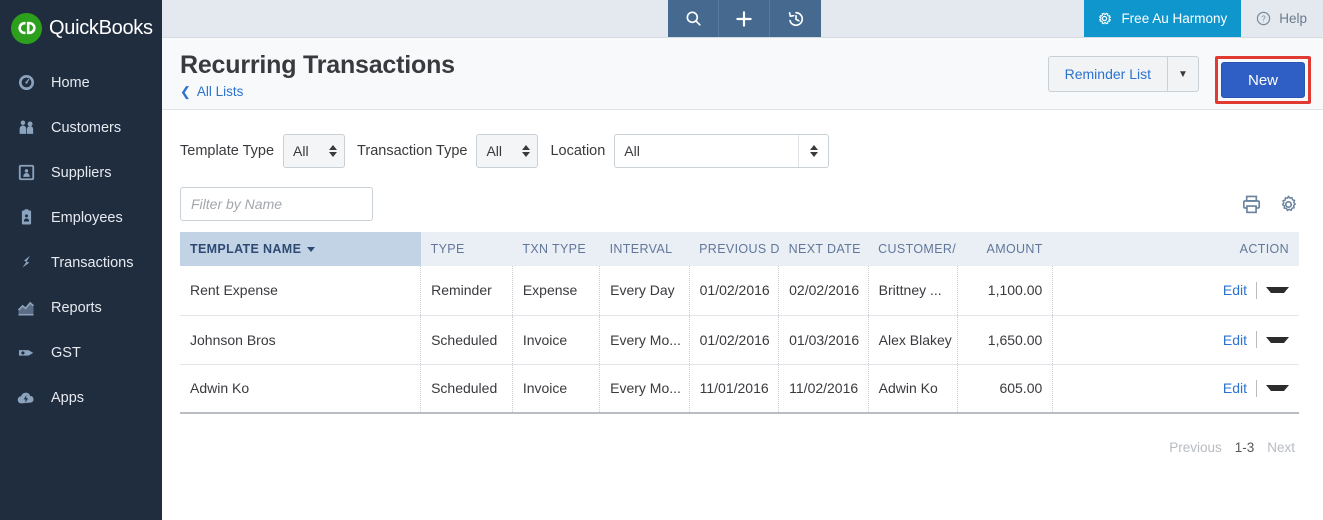 The width and height of the screenshot is (1323, 520). What do you see at coordinates (66, 352) in the screenshot?
I see `sidebar-item-label: GST` at bounding box center [66, 352].